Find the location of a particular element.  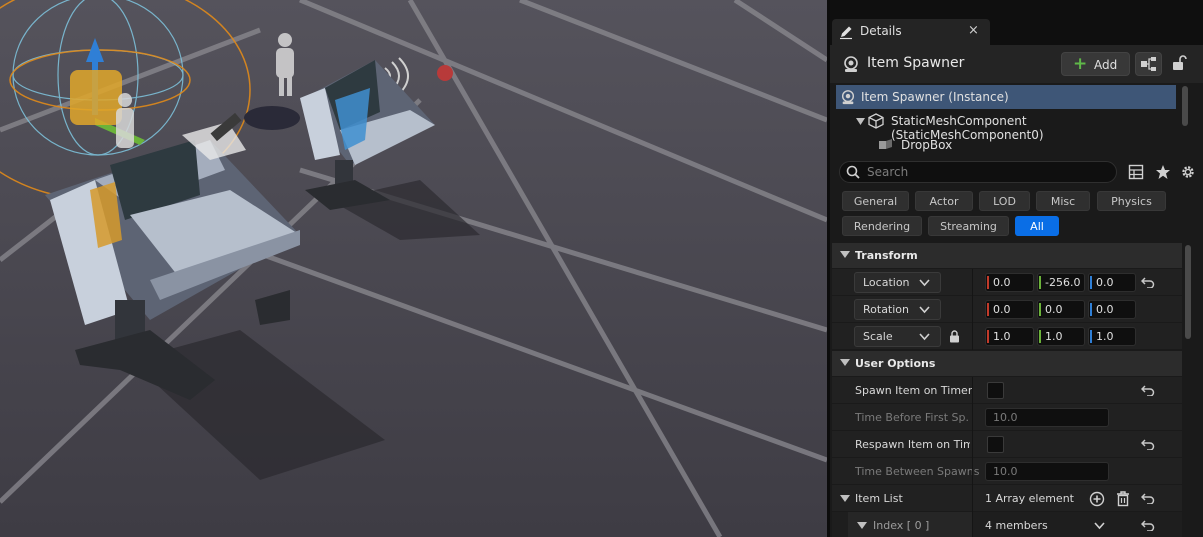

gear-icon is located at coordinates (1188, 172).